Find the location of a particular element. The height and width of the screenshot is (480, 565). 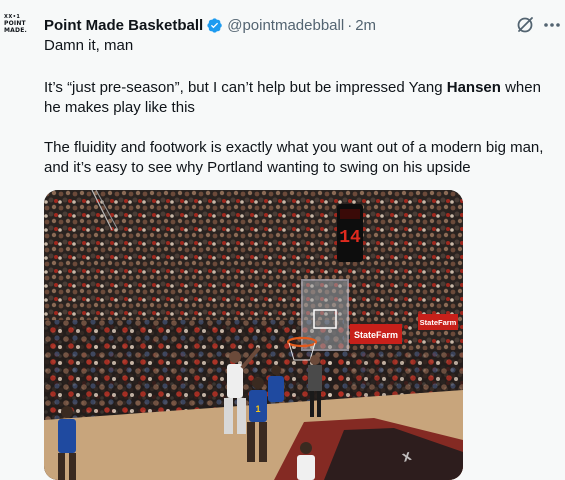

avatar-line-3: MADE. is located at coordinates (15, 30).